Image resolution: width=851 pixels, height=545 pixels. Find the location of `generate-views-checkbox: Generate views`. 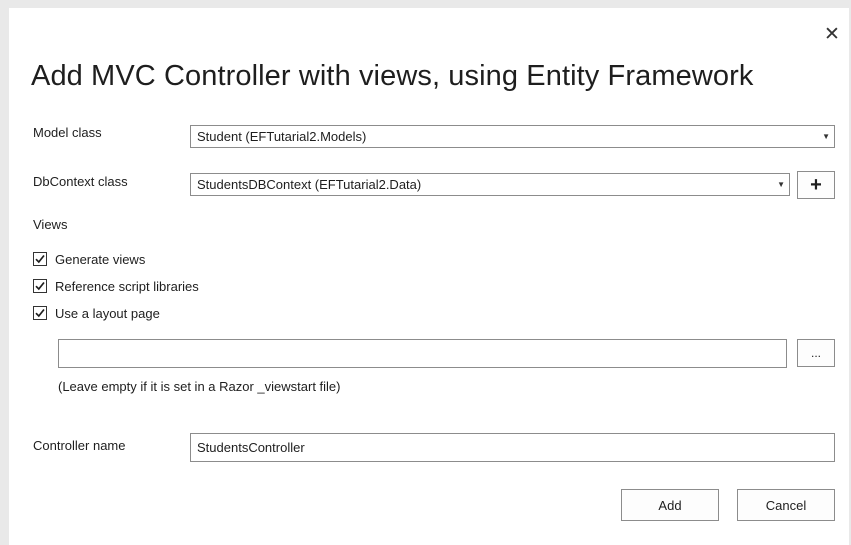

generate-views-checkbox: Generate views is located at coordinates (89, 259).